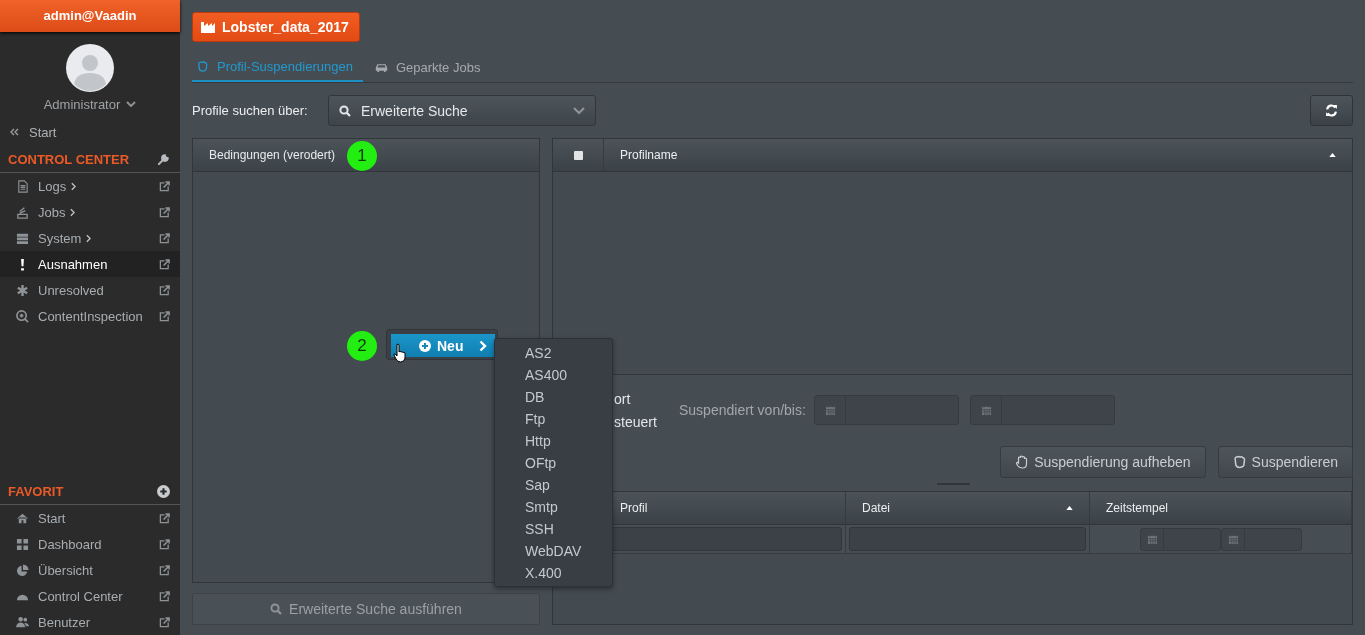 This screenshot has height=635, width=1365. Describe the element at coordinates (90, 186) in the screenshot. I see `sidebar-item: Logs` at that location.